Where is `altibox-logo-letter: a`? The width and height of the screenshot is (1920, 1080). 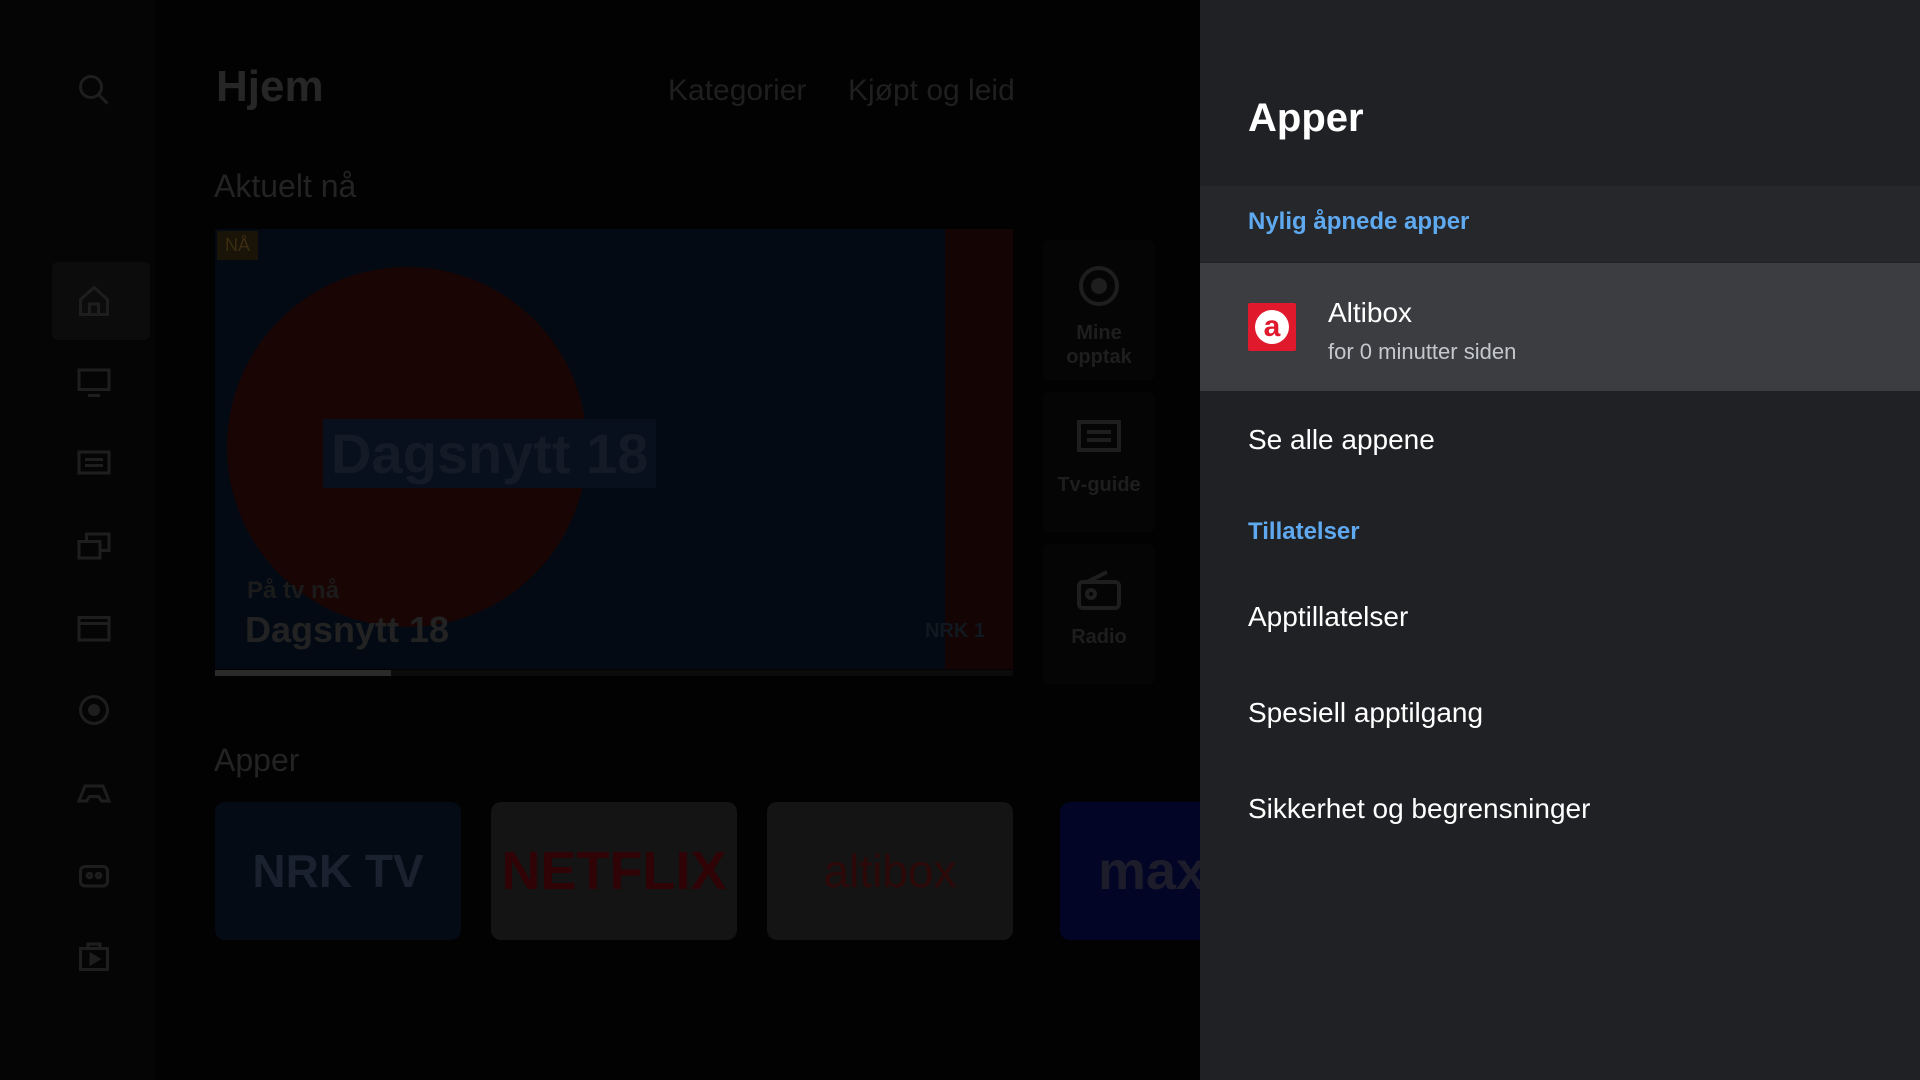
altibox-logo-letter: a is located at coordinates (1272, 327).